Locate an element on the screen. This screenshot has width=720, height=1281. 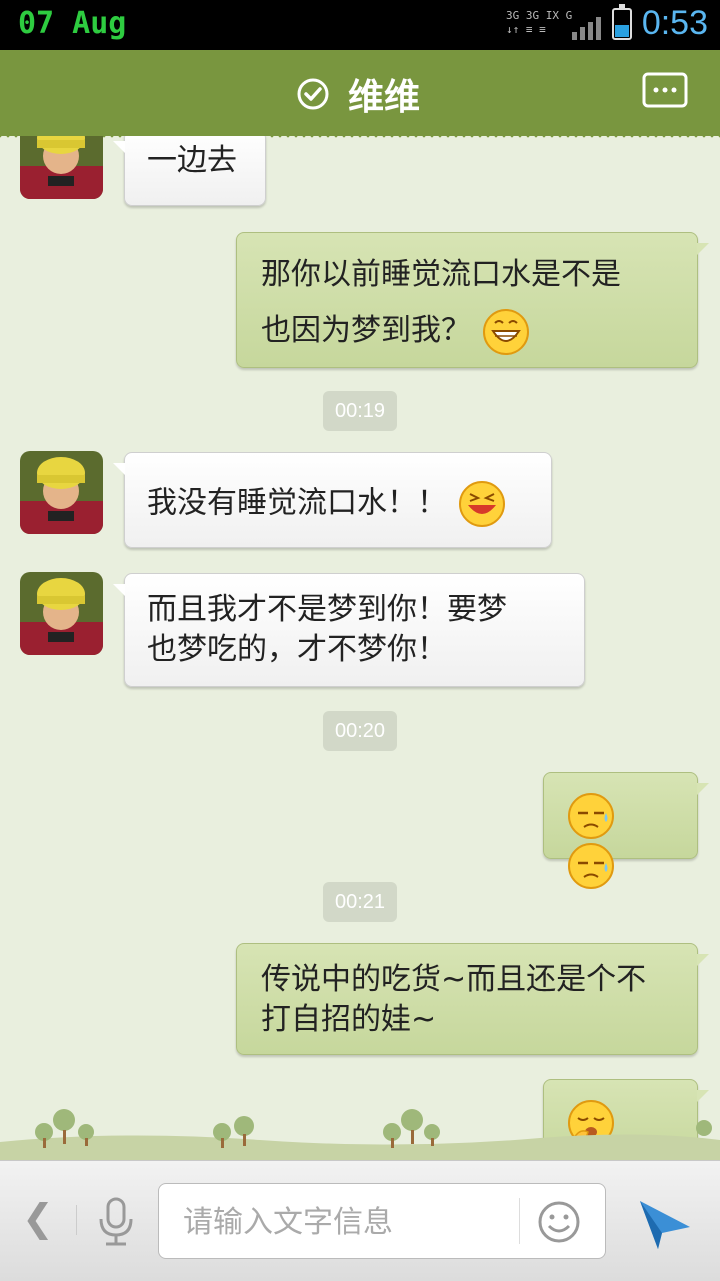
message-text: 传说中的吃货~而且还是个不 is located at coordinates (454, 979).